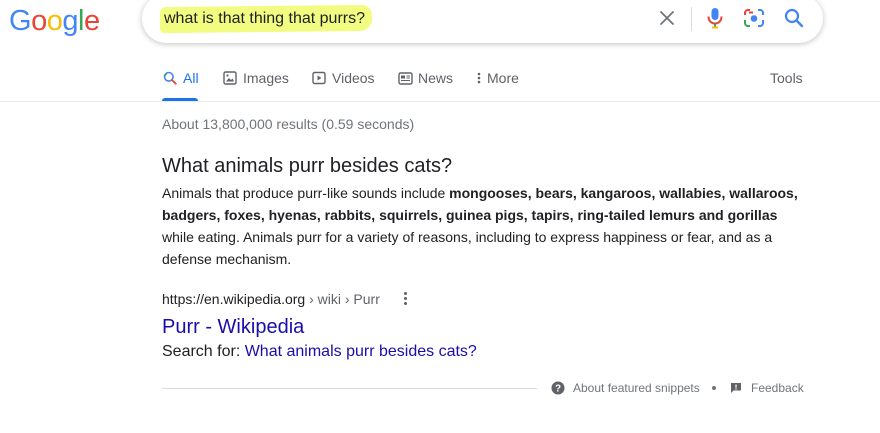  I want to click on snippet-question: What animals purr besides cats?, so click(307, 166).